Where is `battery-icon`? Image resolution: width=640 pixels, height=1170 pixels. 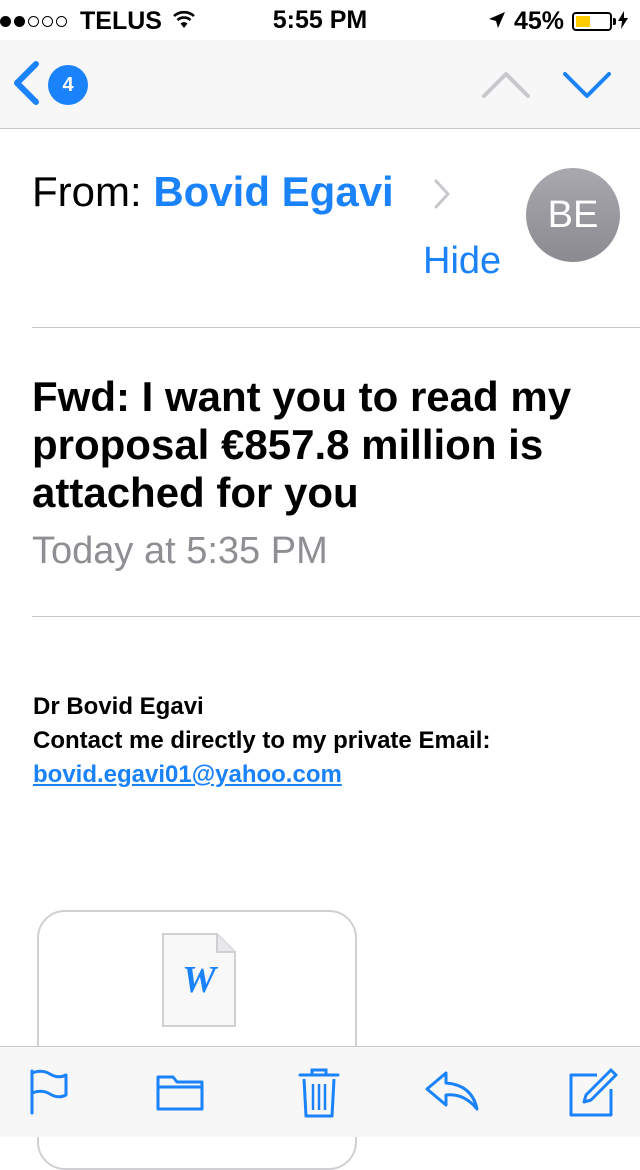 battery-icon is located at coordinates (594, 21).